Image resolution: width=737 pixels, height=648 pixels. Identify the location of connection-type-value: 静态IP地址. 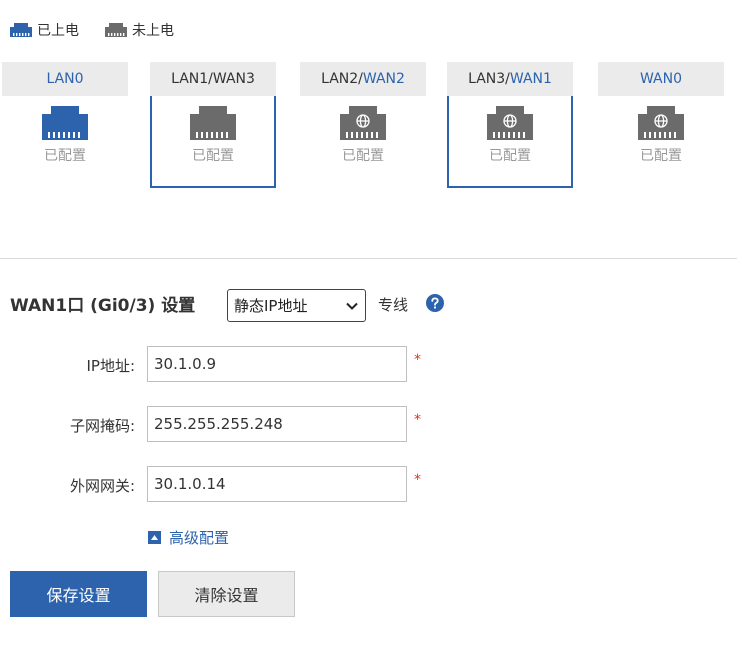
(271, 306).